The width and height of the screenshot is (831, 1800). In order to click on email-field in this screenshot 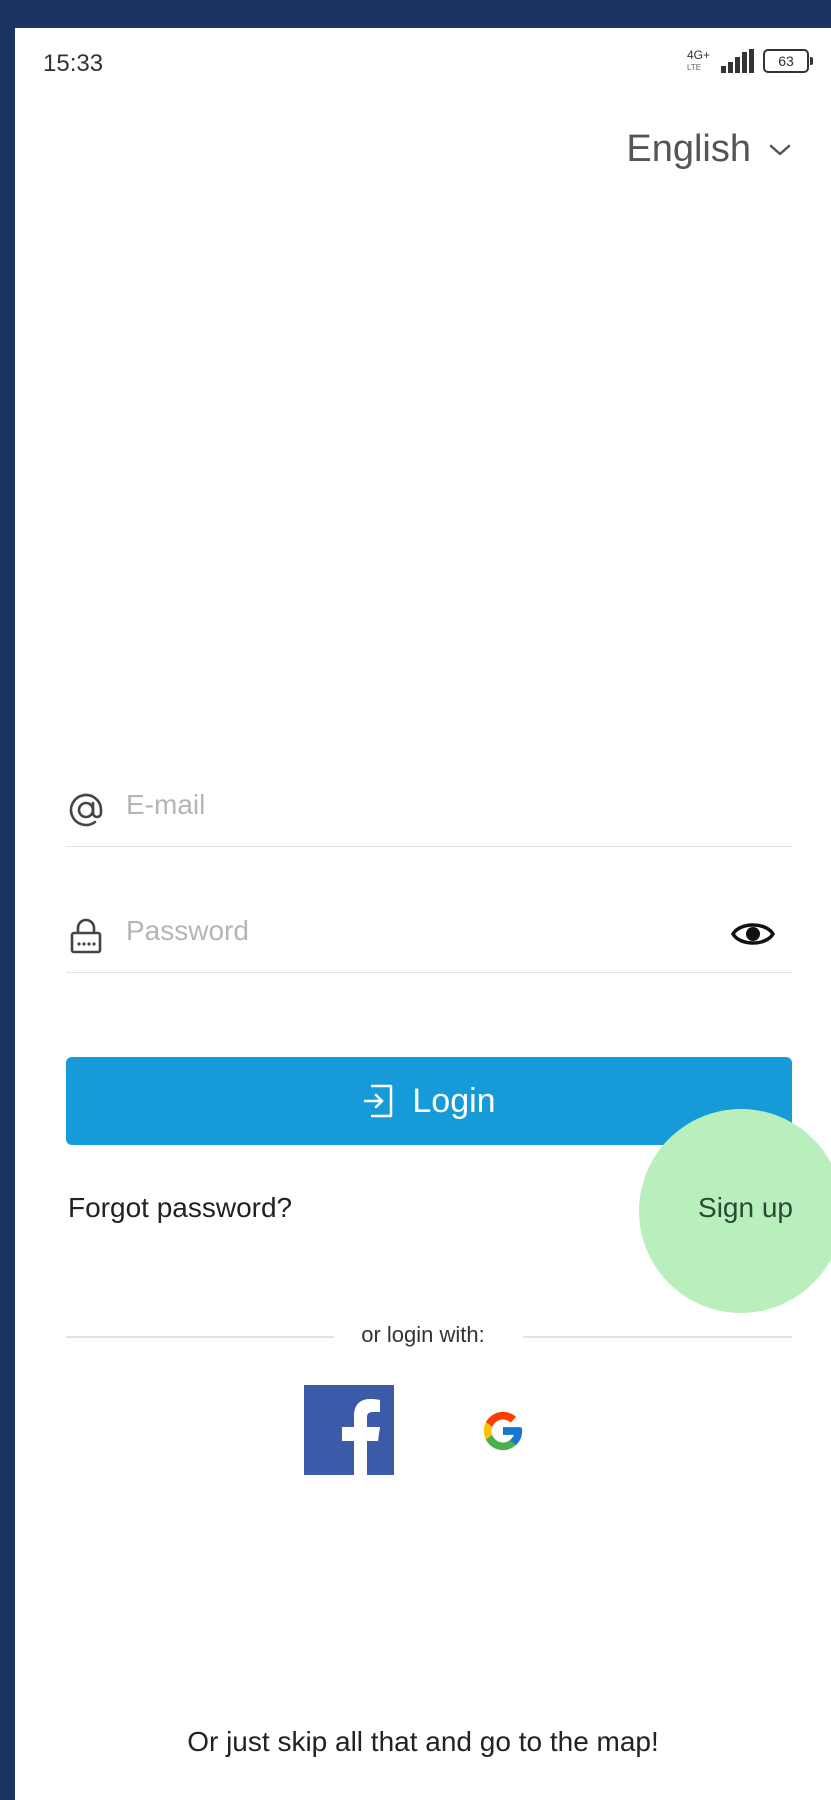, I will do `click(429, 806)`.